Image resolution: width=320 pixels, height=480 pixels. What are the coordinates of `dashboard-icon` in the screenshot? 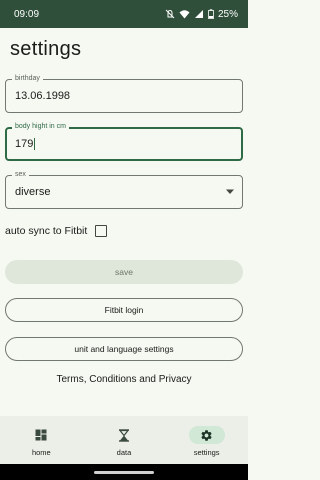 It's located at (41, 435).